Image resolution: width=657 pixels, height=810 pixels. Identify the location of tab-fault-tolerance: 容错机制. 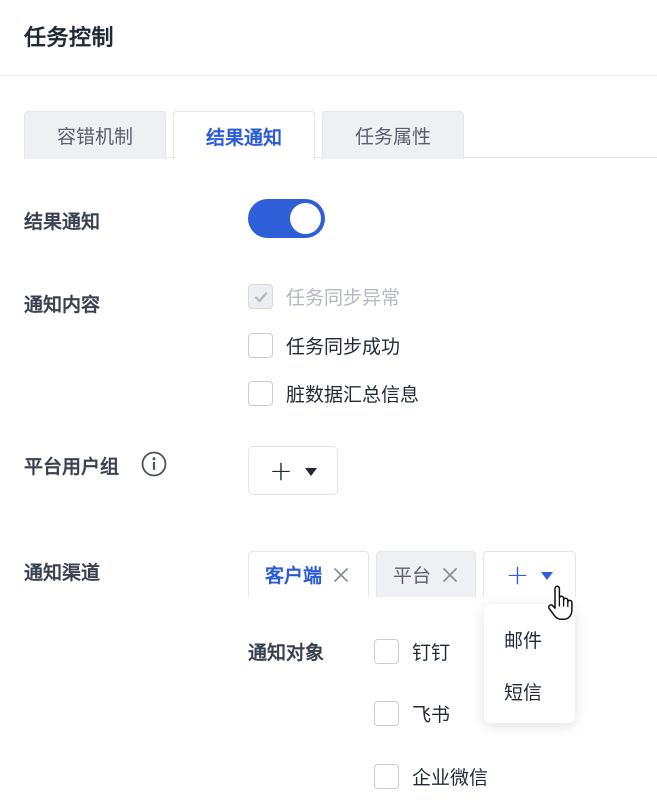
(95, 135).